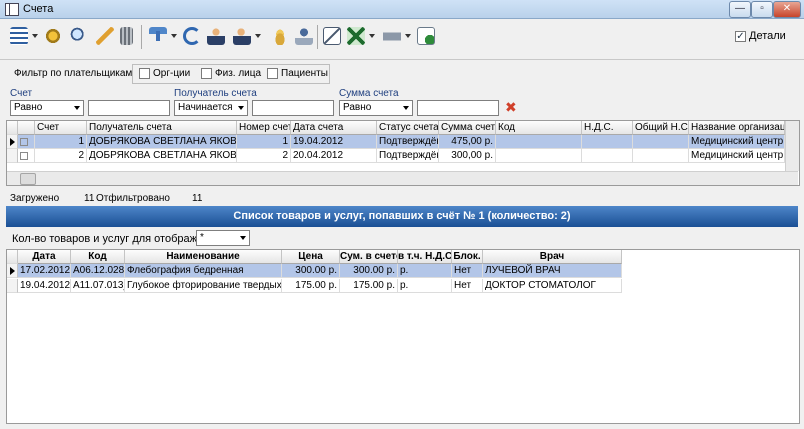  I want to click on payer-filter-group: Орг-ции Физ. лица Пациенты, so click(231, 74).